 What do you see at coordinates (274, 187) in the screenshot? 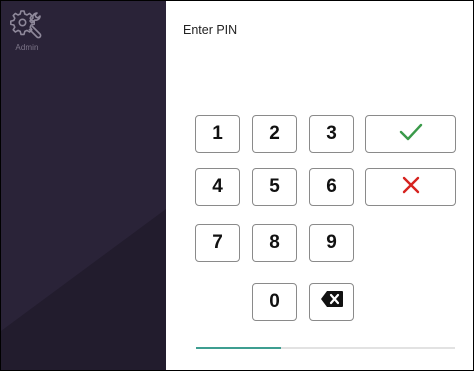
I see `key-5: 5` at bounding box center [274, 187].